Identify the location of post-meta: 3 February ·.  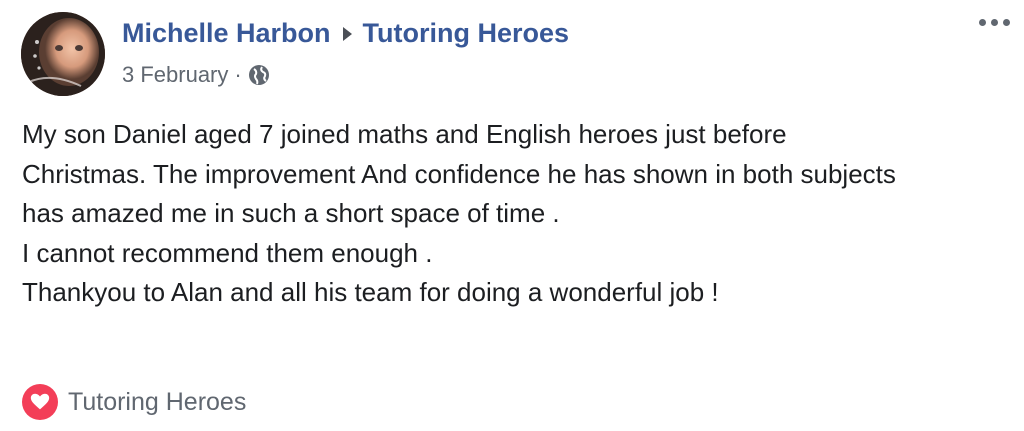
(196, 75).